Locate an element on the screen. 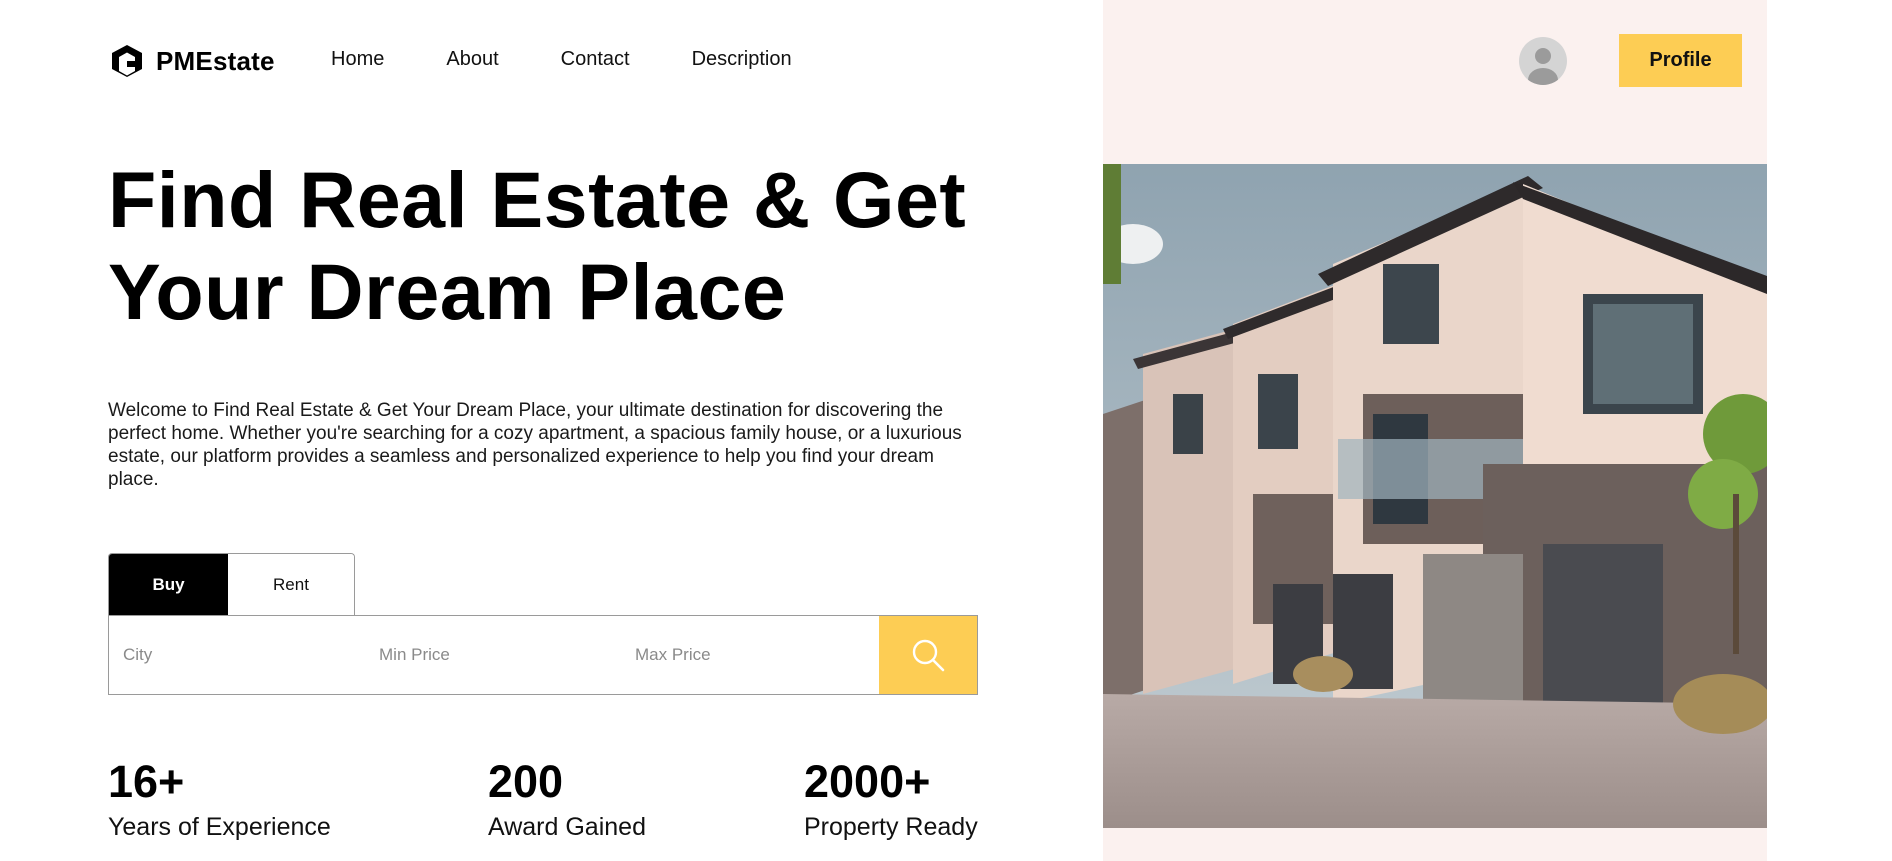 The height and width of the screenshot is (861, 1892). listing-type-tabs: Buy Rent is located at coordinates (231, 584).